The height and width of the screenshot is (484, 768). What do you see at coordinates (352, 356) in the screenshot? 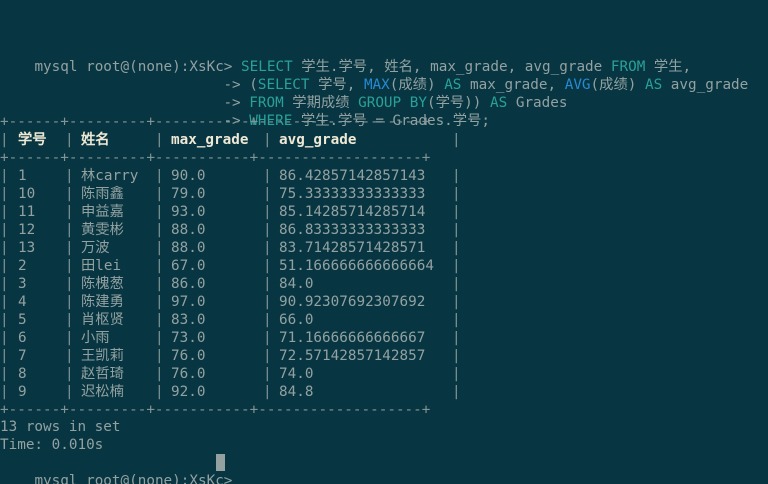
I see `table-cell: 72.57142857142857` at bounding box center [352, 356].